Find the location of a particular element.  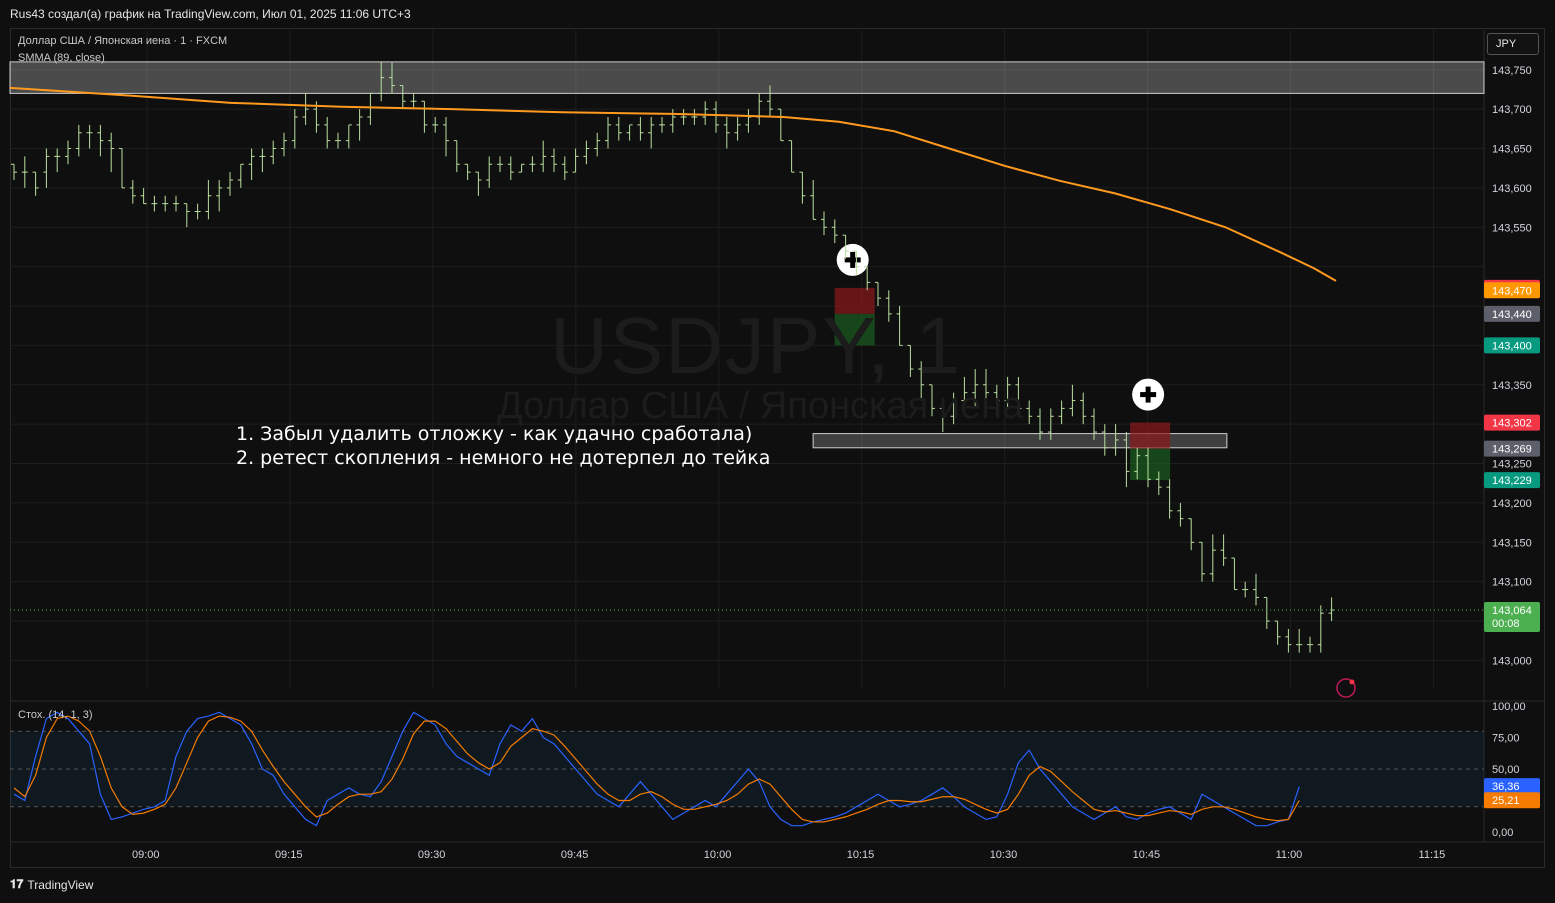

price-label-text: 143,302 is located at coordinates (1512, 424).